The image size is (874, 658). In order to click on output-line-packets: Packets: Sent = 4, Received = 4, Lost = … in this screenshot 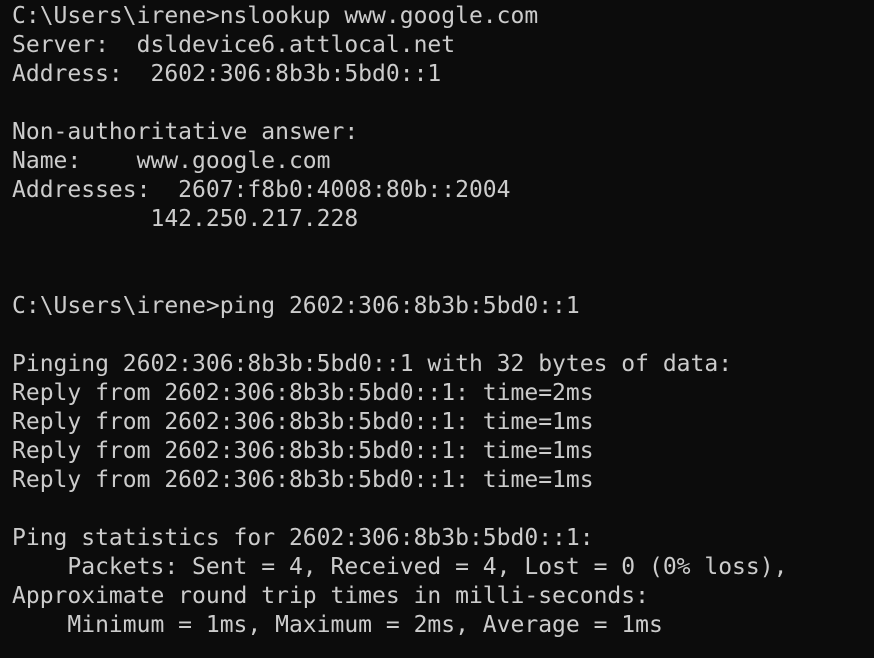, I will do `click(400, 567)`.